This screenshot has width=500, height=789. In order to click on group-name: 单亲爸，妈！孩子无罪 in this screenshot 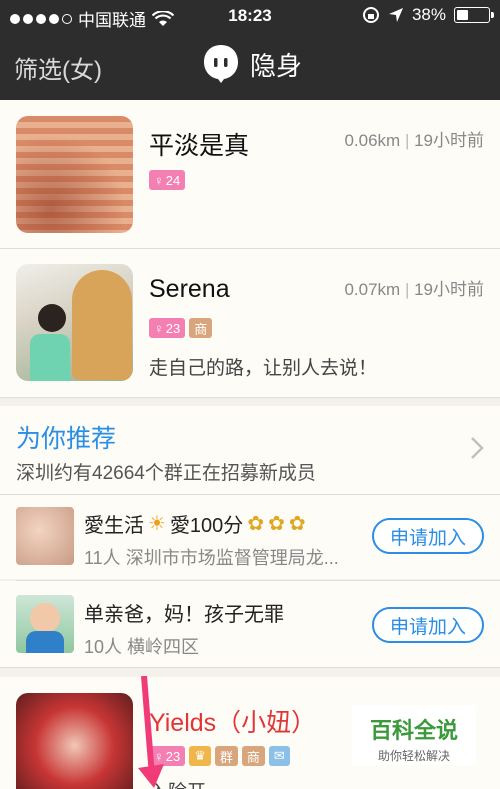, I will do `click(184, 615)`.